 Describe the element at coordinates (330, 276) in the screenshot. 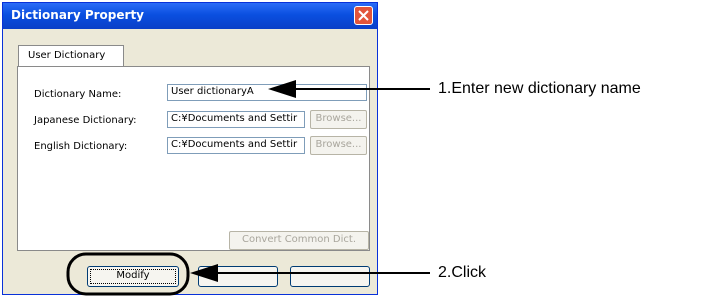

I see `help-button` at that location.